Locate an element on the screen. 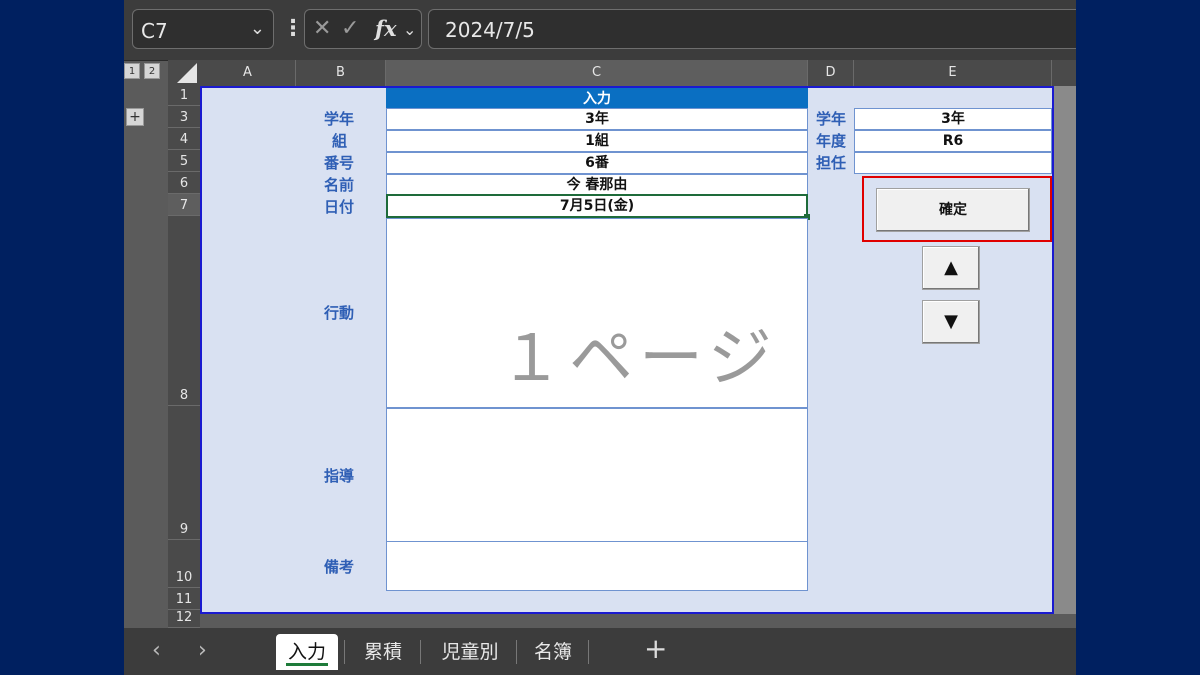 The width and height of the screenshot is (1200, 675). active-tab-underline is located at coordinates (307, 664).